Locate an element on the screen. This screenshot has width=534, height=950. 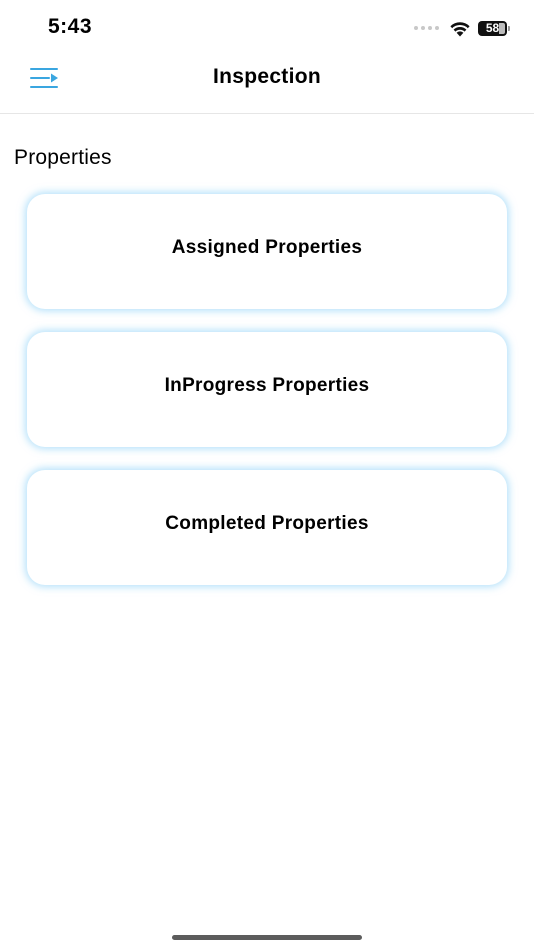
status-bar: 5:43 58 is located at coordinates (267, 28).